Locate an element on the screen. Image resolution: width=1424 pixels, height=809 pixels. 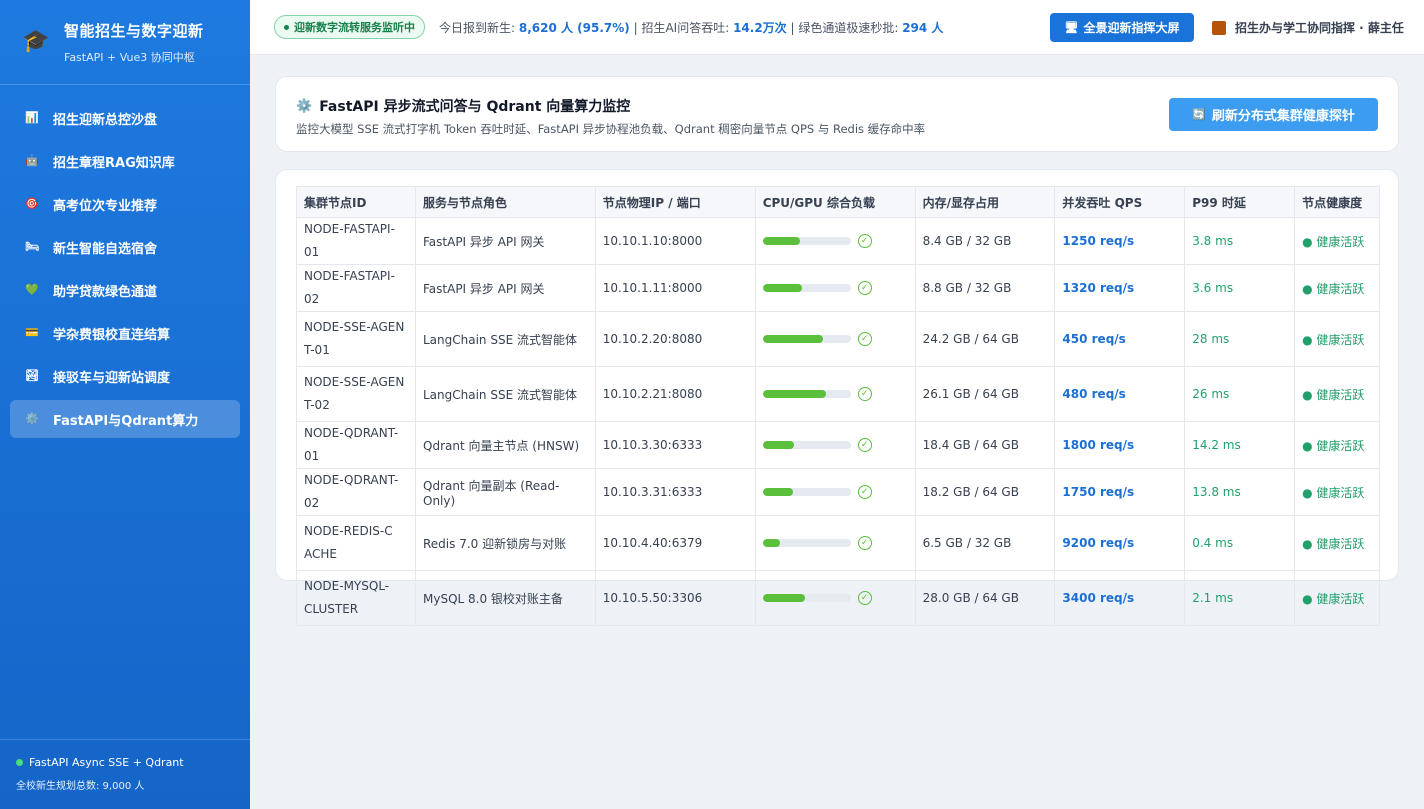
sidebar-item-label: FastAPI与Qdrant算力 is located at coordinates (126, 421).